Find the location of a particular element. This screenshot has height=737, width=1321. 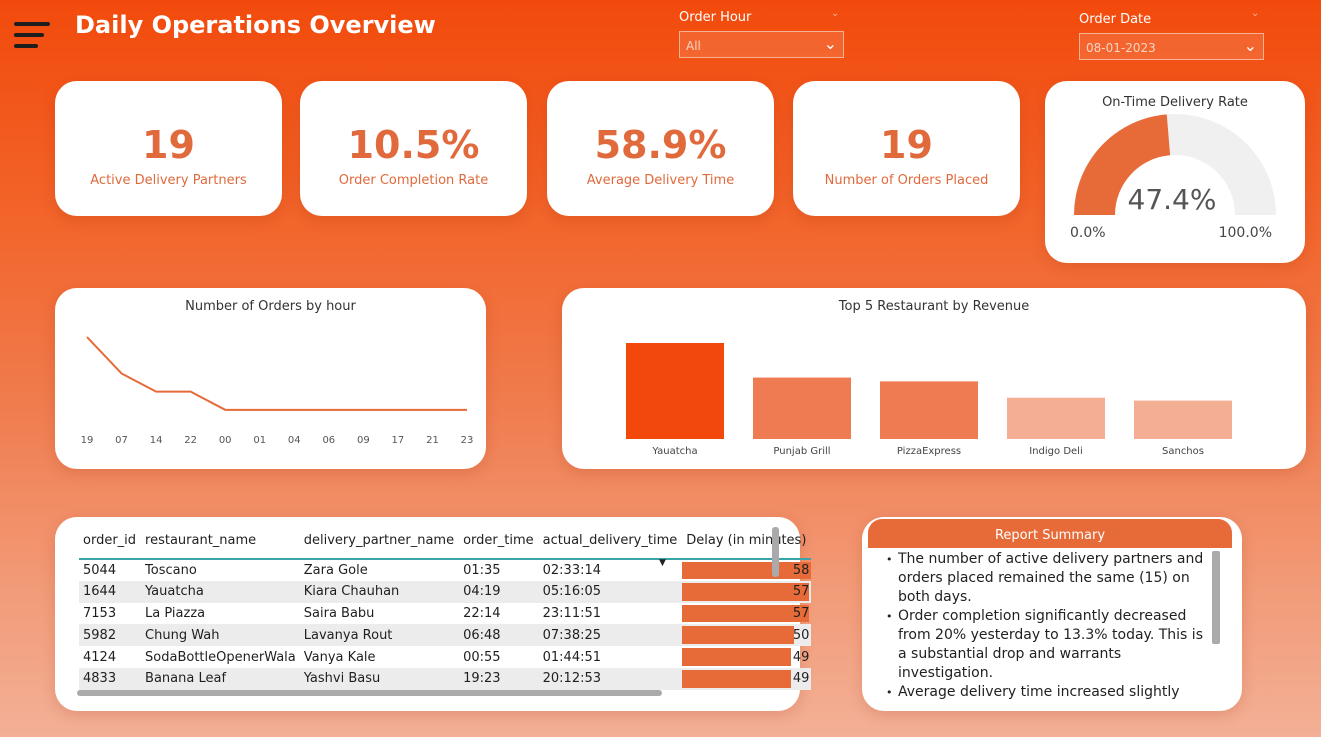

table-cell: Saira Babu is located at coordinates (339, 613).